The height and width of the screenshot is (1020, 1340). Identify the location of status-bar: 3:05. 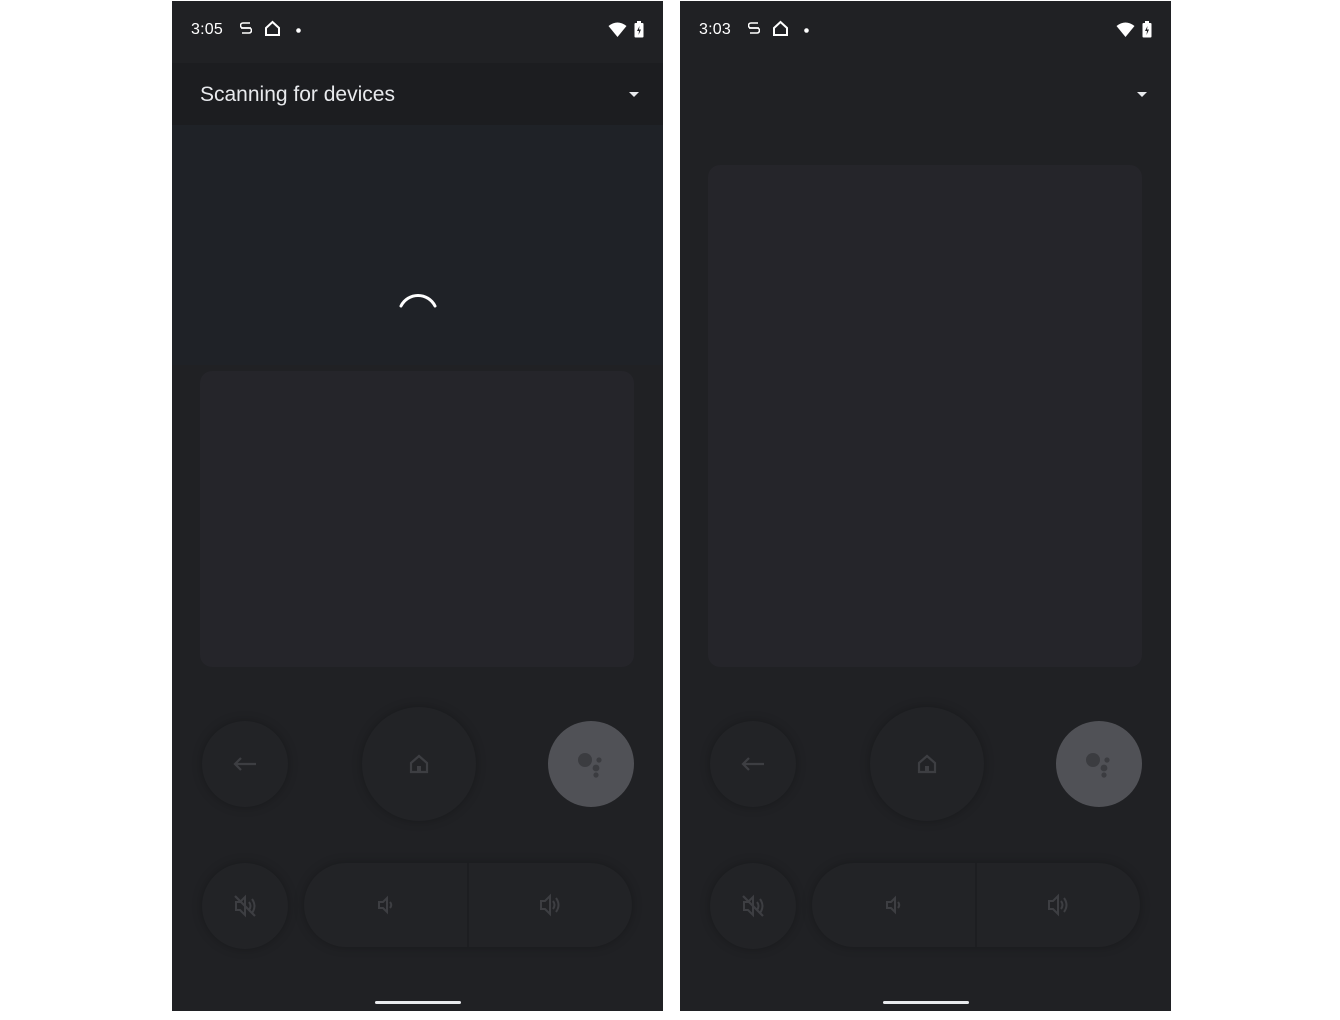
(417, 30).